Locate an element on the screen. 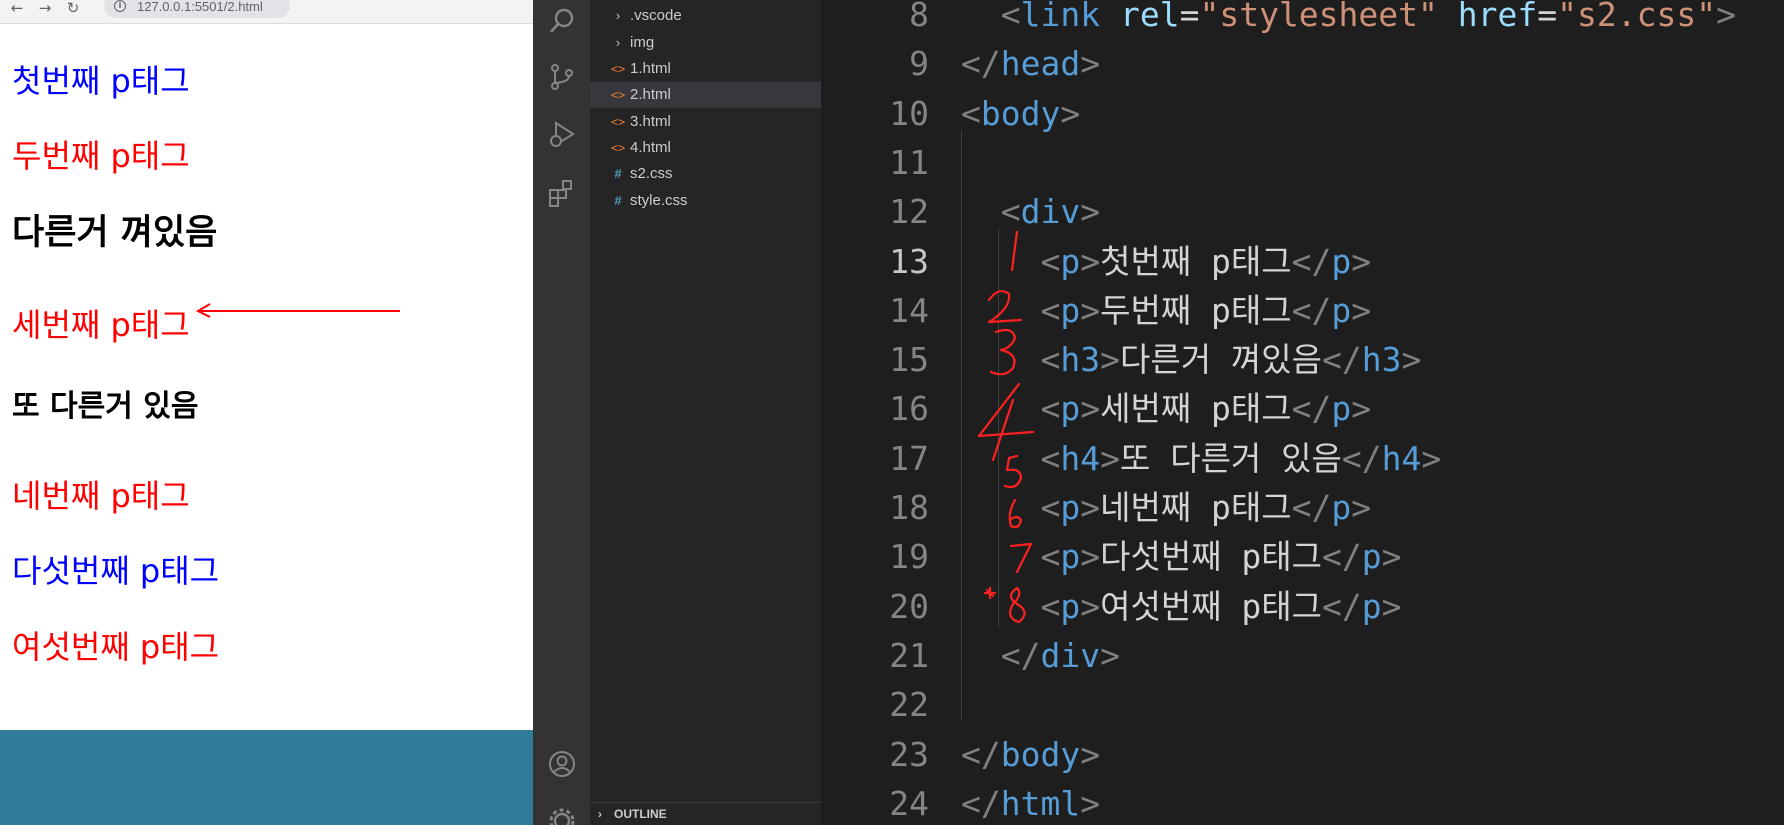  info-icon: i is located at coordinates (120, 6).